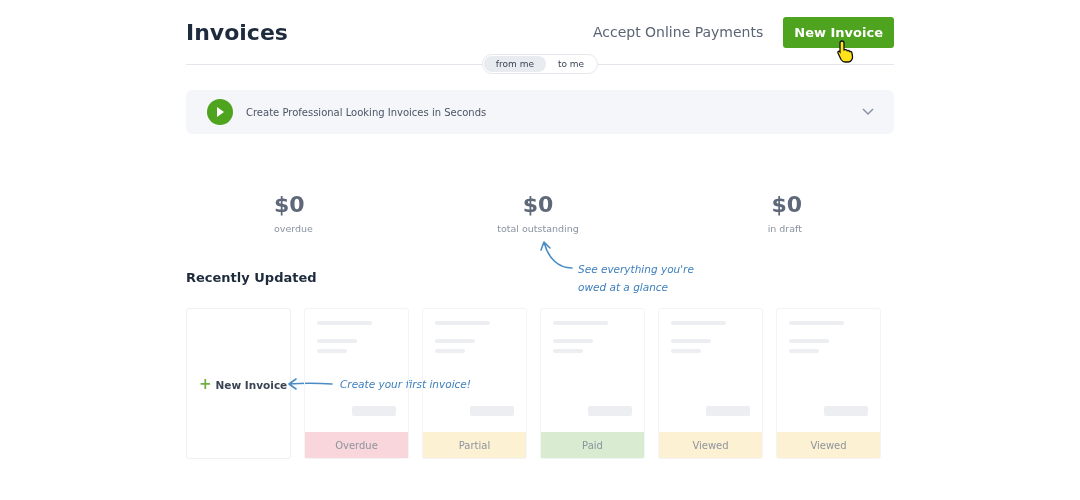 The image size is (1080, 500). I want to click on new-invoice-card-button: + New Invoice, so click(243, 383).